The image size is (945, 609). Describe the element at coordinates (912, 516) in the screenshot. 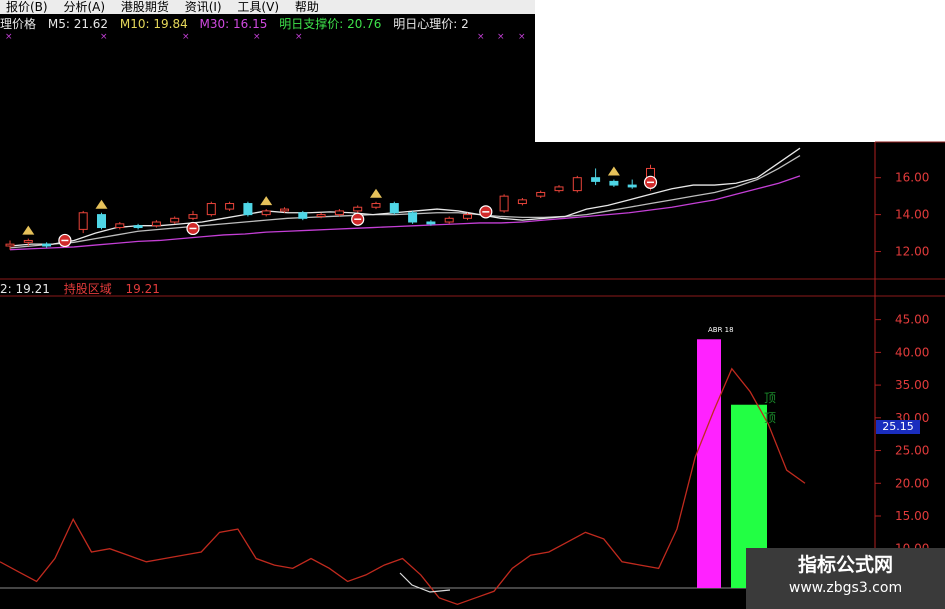

I see `oscillator-tick-label: 15.00` at that location.